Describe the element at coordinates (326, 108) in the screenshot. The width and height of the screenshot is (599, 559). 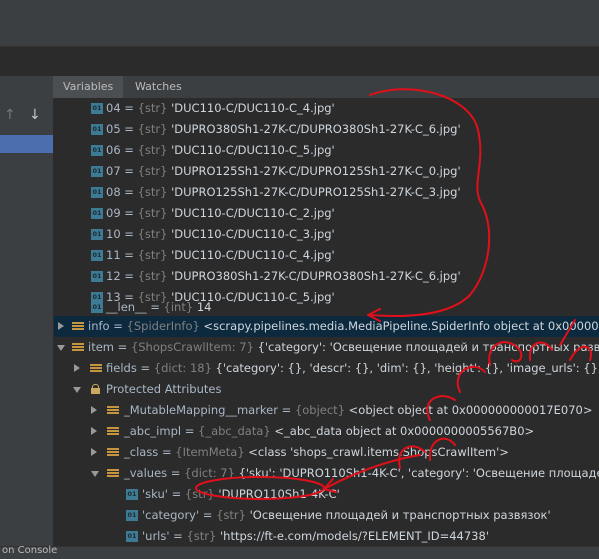
I see `list-item: 01 04 = {str} 'DUC110-C/DUC110-C_4.jpg'` at that location.